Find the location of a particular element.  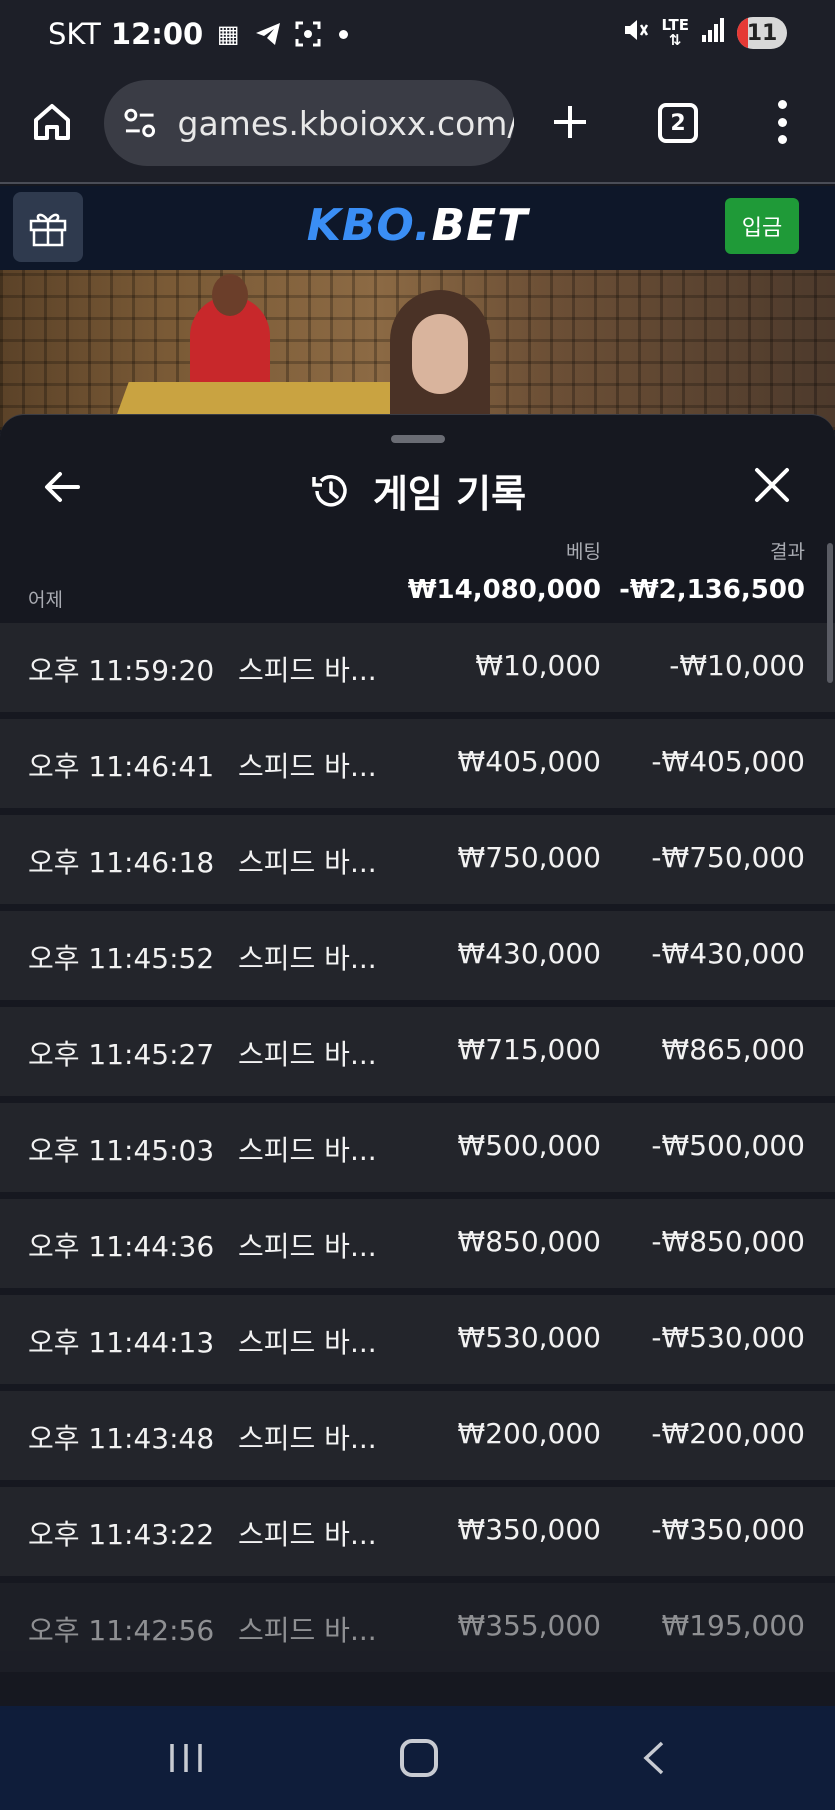

row-time: 오후 11:46:18 is located at coordinates (121, 862).